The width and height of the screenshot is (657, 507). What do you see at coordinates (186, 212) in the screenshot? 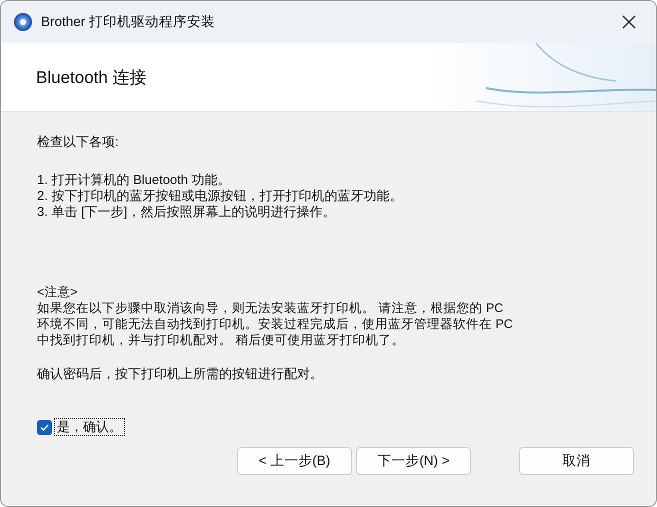
I see `step-text: 3. 单击 [下一步]，然后按照屏幕上的说明进行操作。` at bounding box center [186, 212].